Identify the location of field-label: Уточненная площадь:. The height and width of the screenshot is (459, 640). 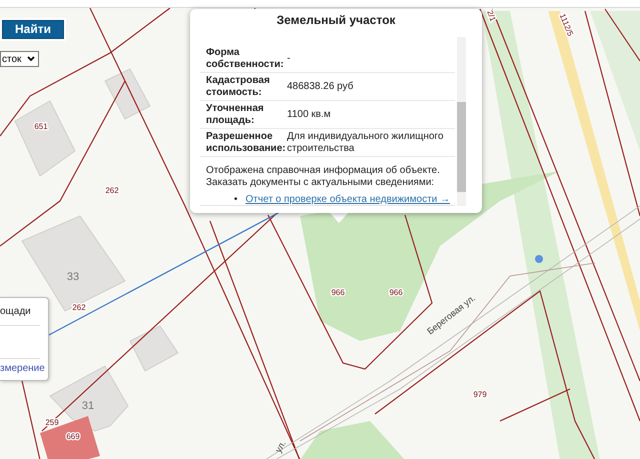
(235, 114).